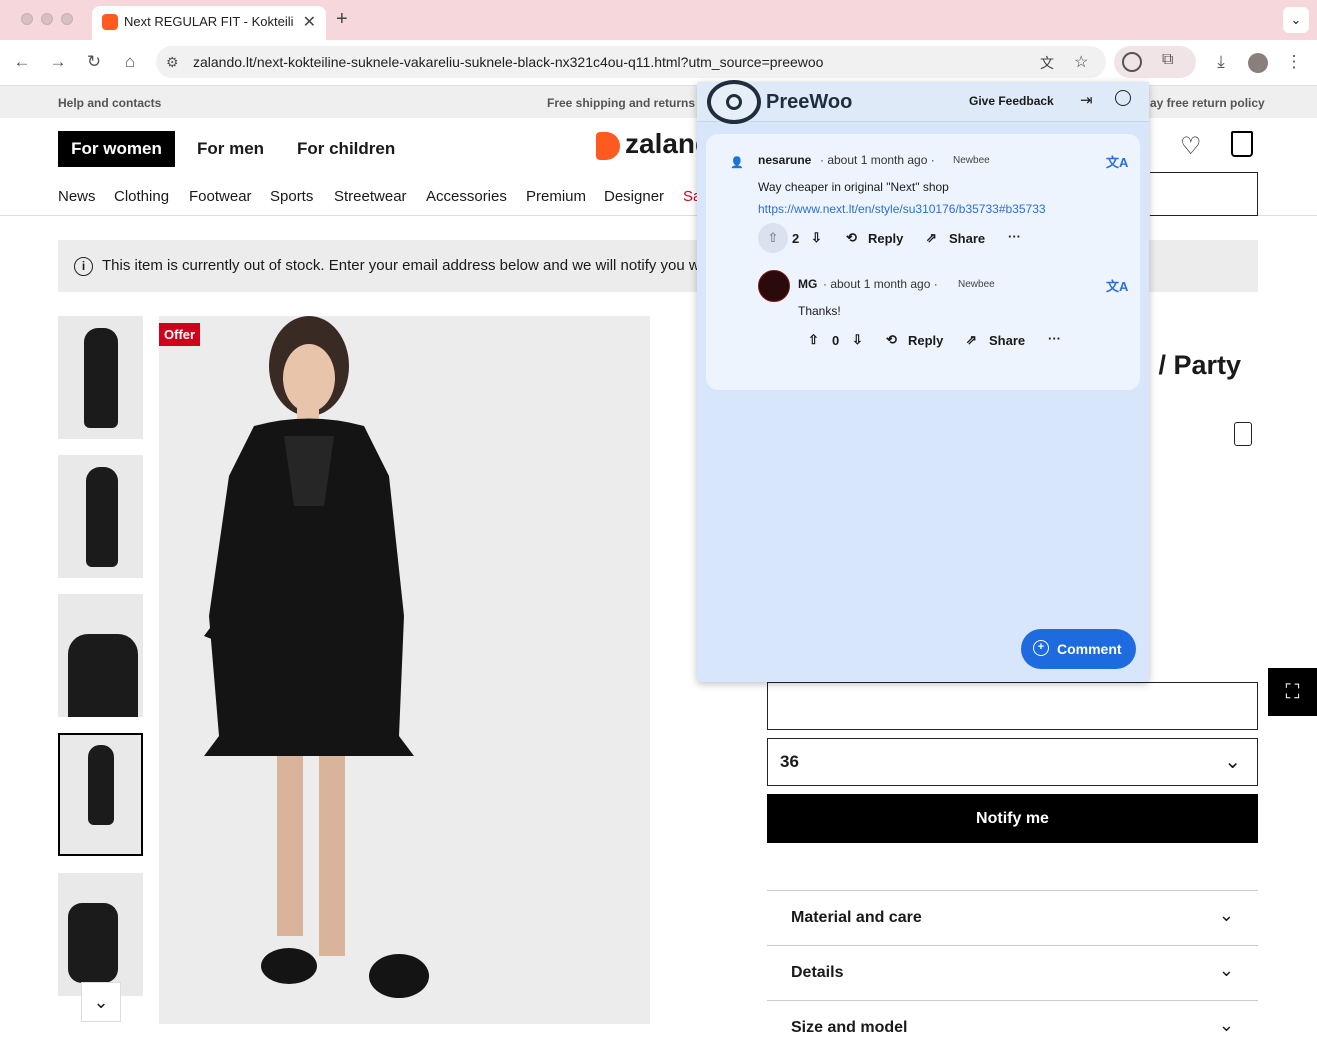 This screenshot has width=1317, height=1055. Describe the element at coordinates (1011, 101) in the screenshot. I see `give-feedback-link: Give Feedback` at that location.